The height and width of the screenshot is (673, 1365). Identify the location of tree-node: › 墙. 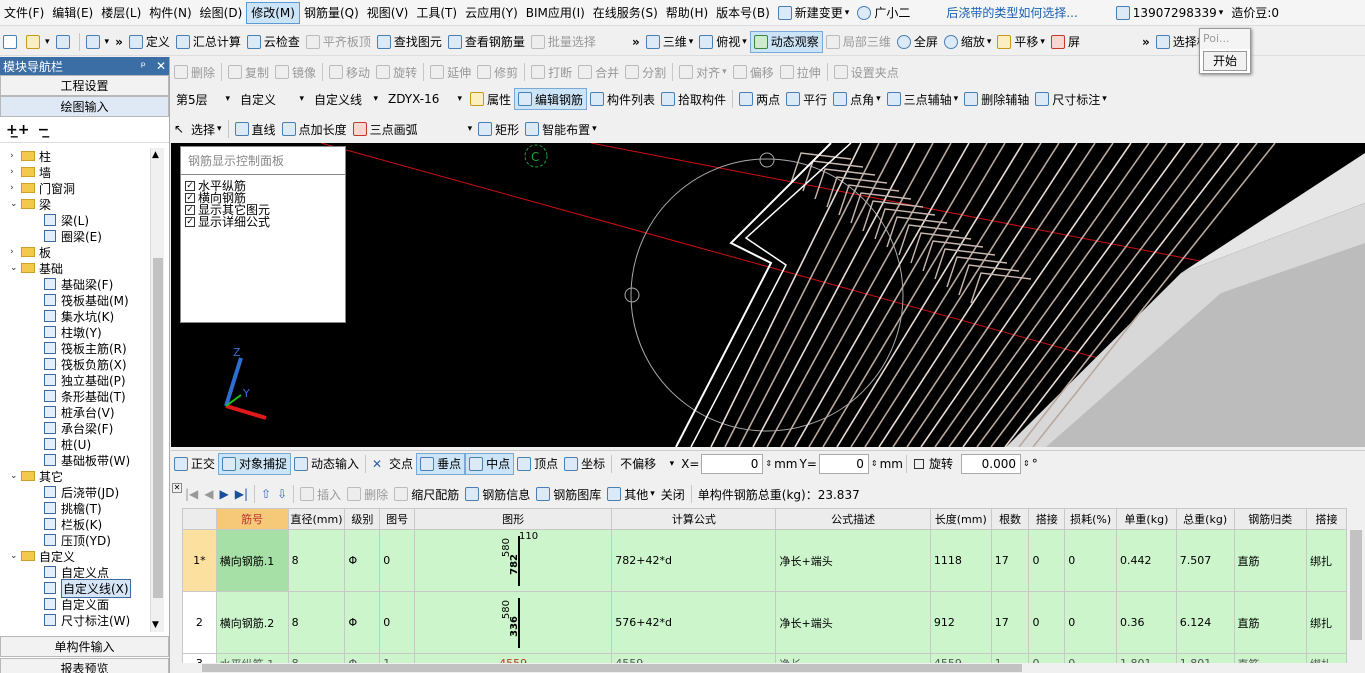
(75, 172).